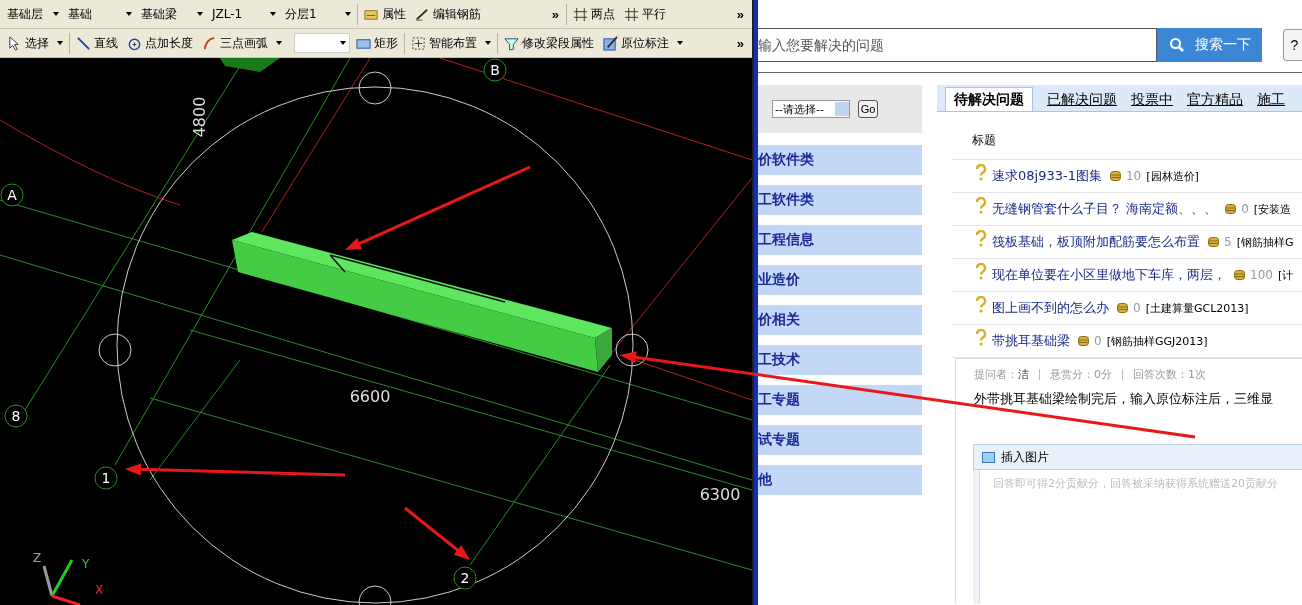 The height and width of the screenshot is (605, 1302). Describe the element at coordinates (99, 590) in the screenshot. I see `axis-letter: X` at that location.